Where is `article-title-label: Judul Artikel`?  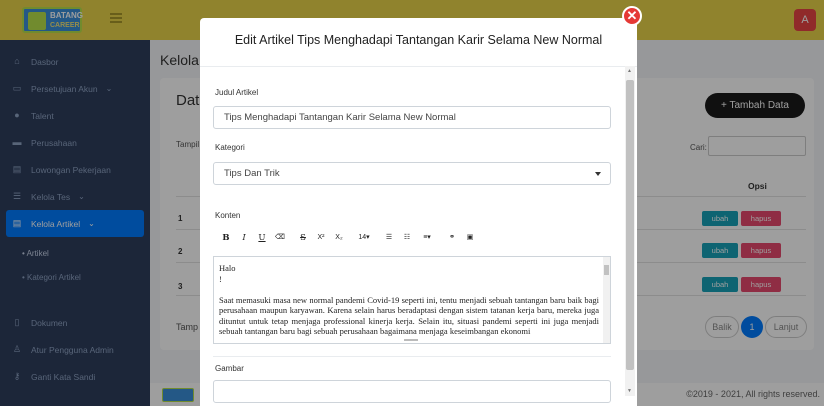 article-title-label: Judul Artikel is located at coordinates (237, 92).